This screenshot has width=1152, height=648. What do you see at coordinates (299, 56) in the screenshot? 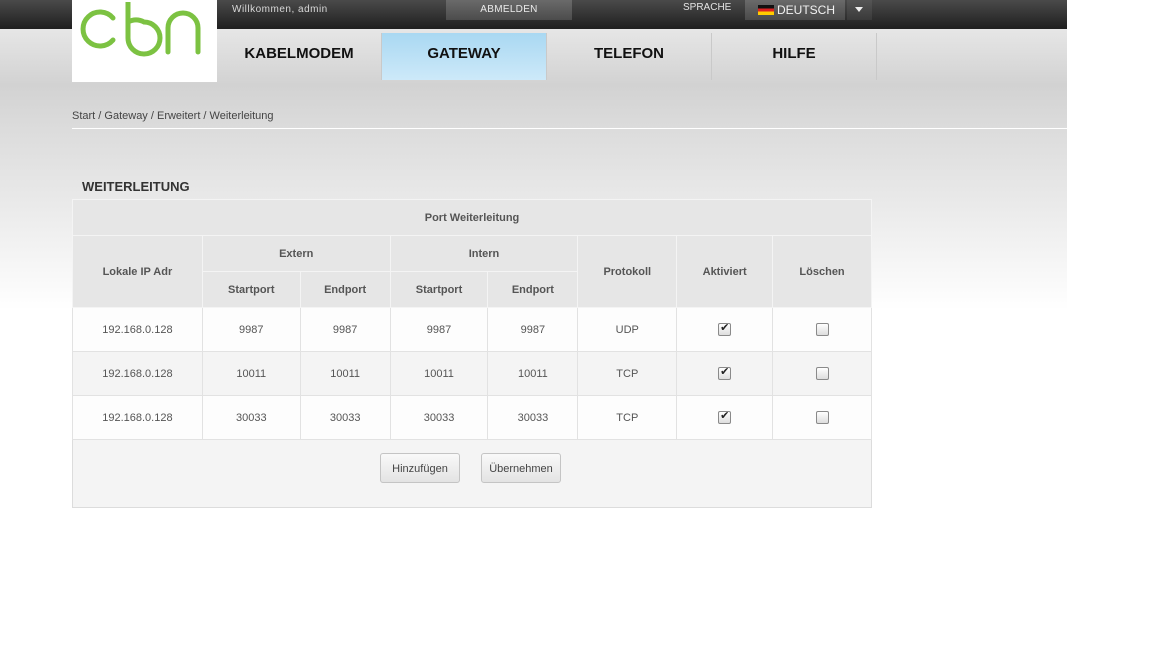
I see `nav-item-kabelmodem: KABELMODEM` at bounding box center [299, 56].